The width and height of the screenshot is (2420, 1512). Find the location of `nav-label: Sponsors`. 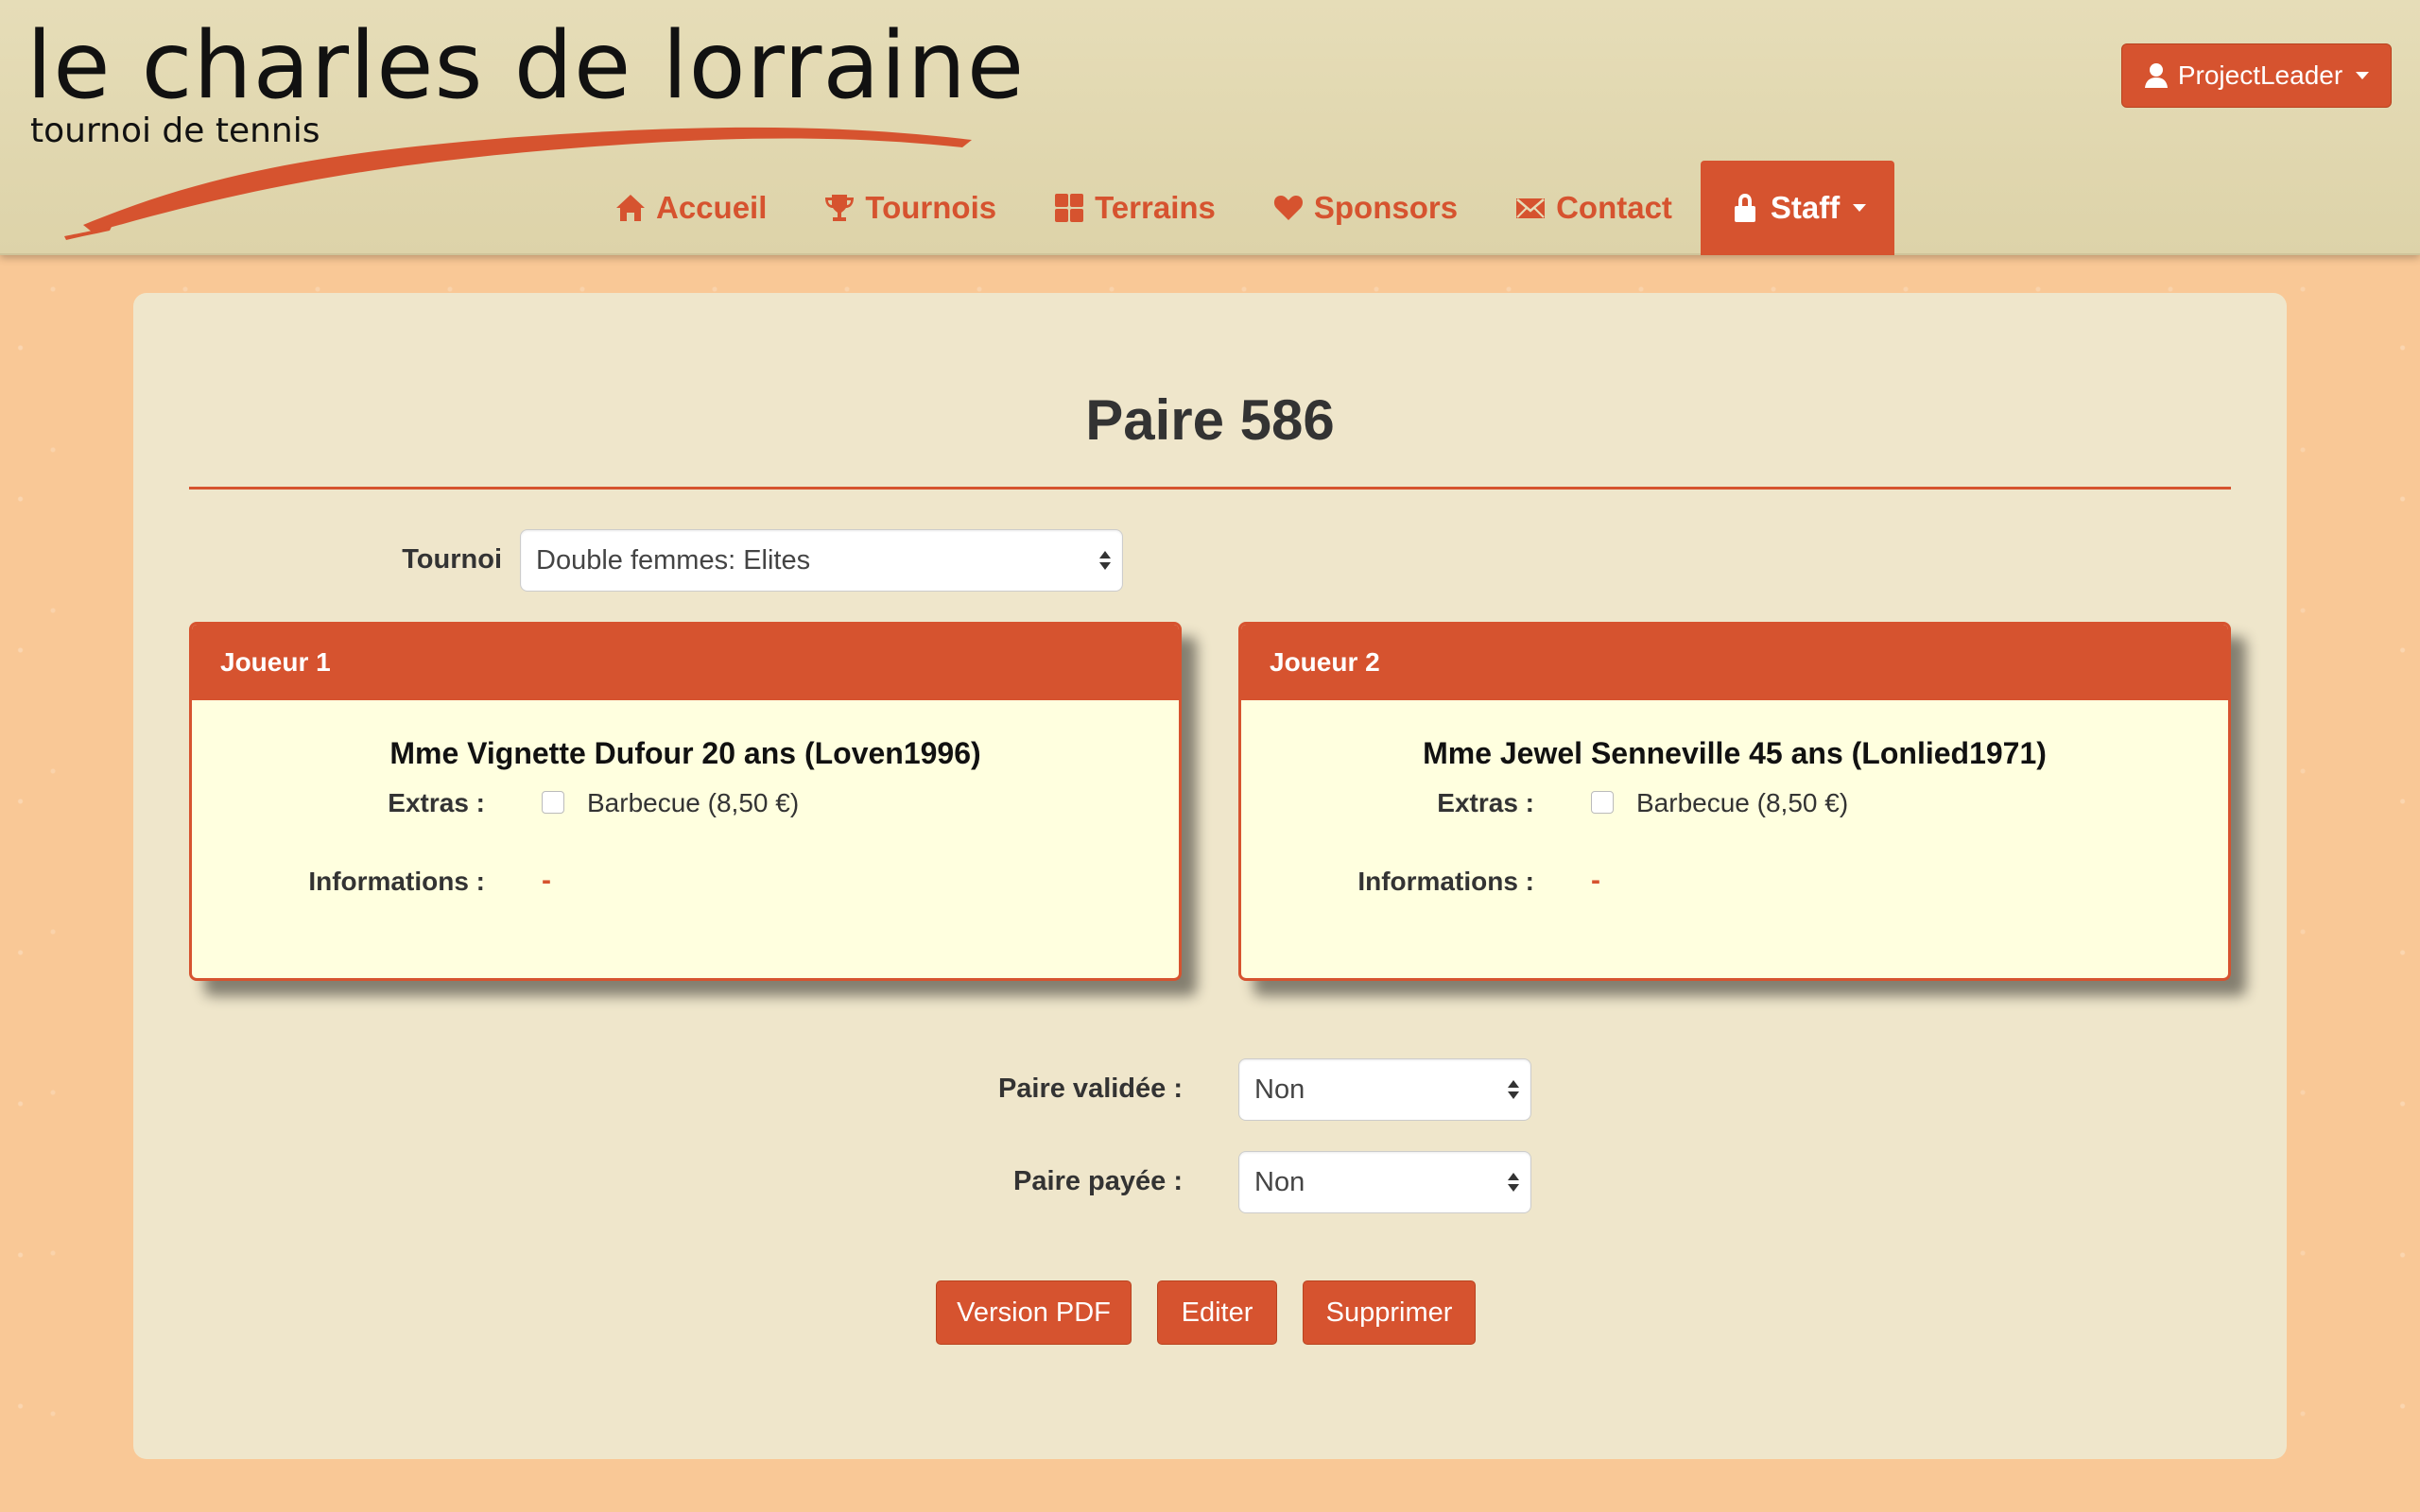

nav-label: Sponsors is located at coordinates (1386, 207).